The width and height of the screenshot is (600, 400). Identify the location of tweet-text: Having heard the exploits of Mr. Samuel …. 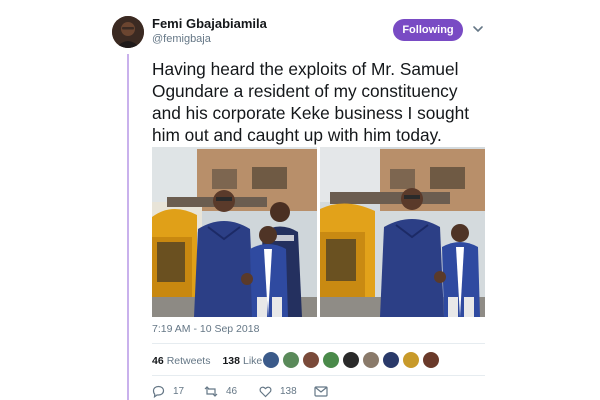
(311, 102).